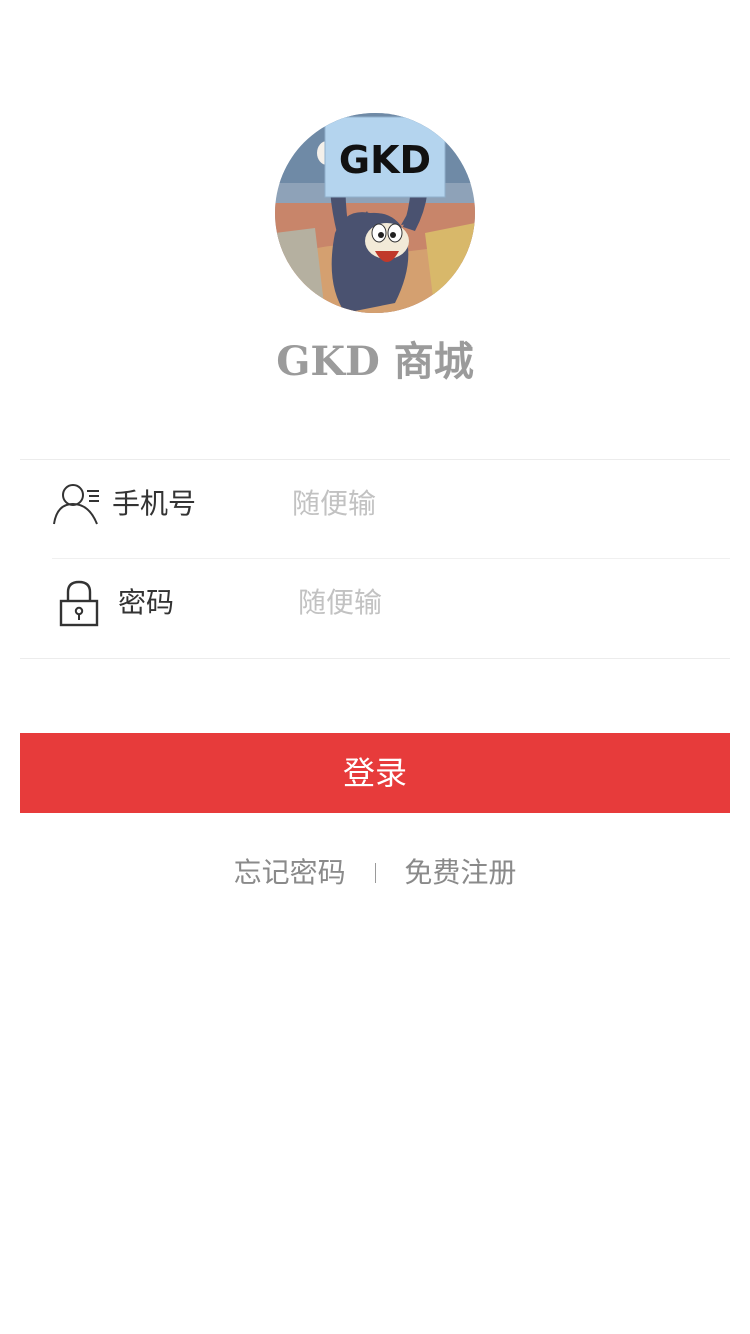 The width and height of the screenshot is (750, 1334). I want to click on link-separator, so click(375, 873).